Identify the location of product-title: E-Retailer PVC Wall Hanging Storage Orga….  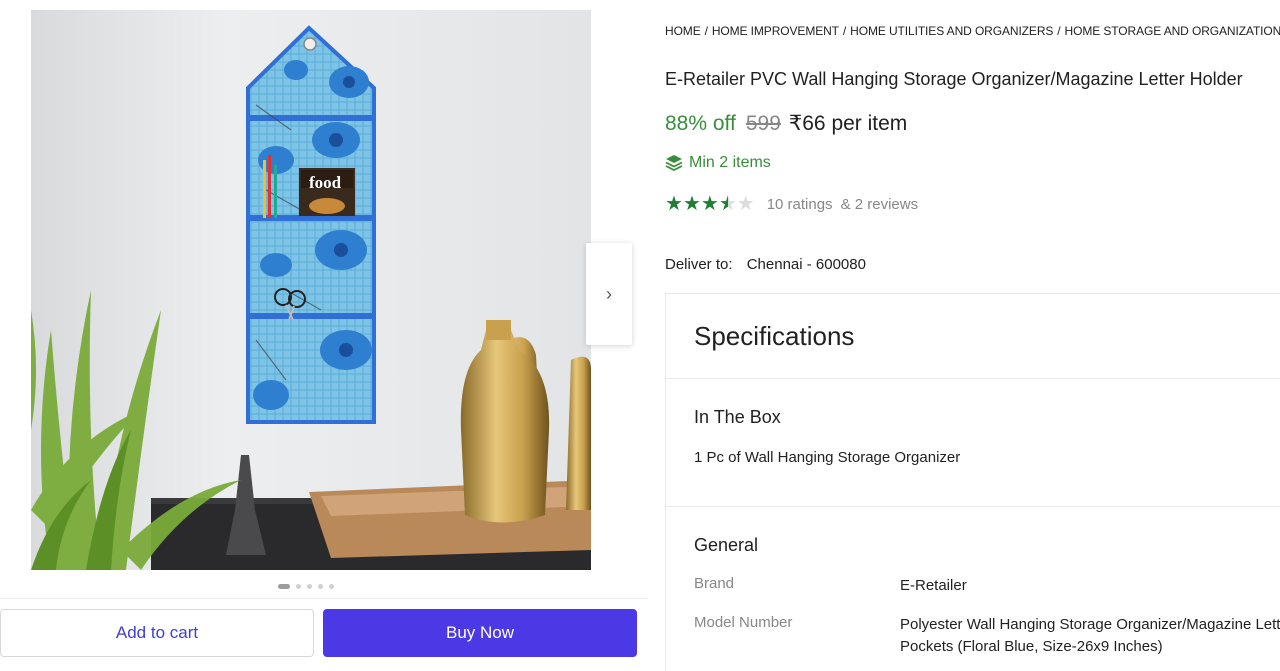
(954, 79).